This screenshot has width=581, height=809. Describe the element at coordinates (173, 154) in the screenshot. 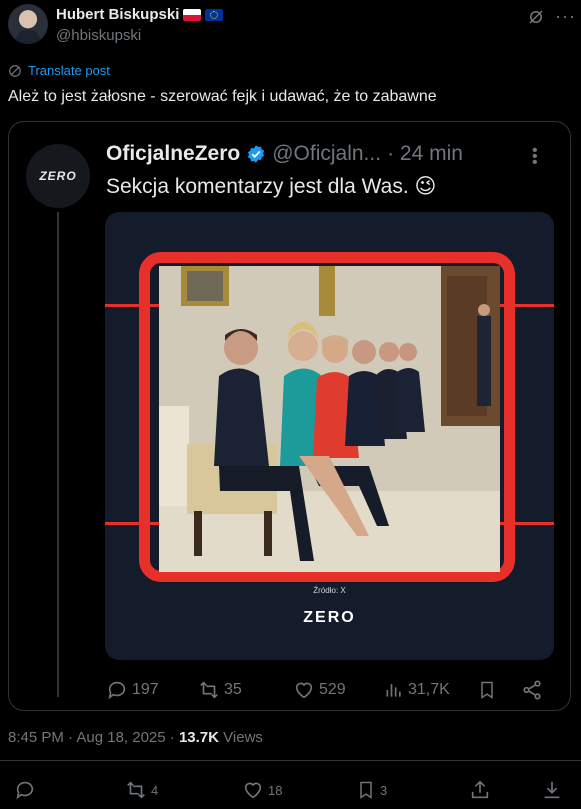

I see `quoted-author-name: OficjalneZero` at that location.